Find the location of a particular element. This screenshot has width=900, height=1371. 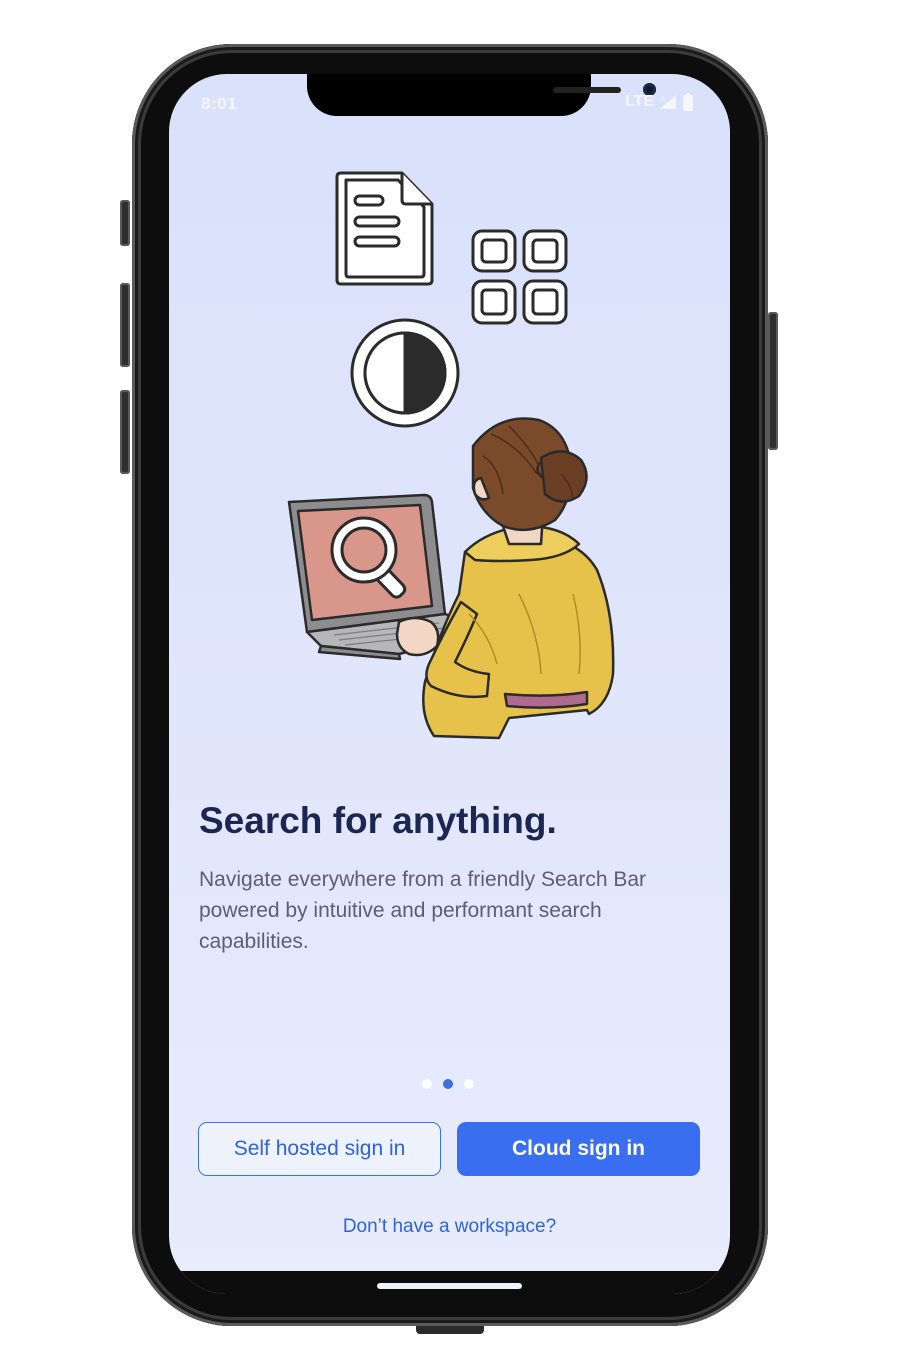

home-indicator is located at coordinates (449, 1286).